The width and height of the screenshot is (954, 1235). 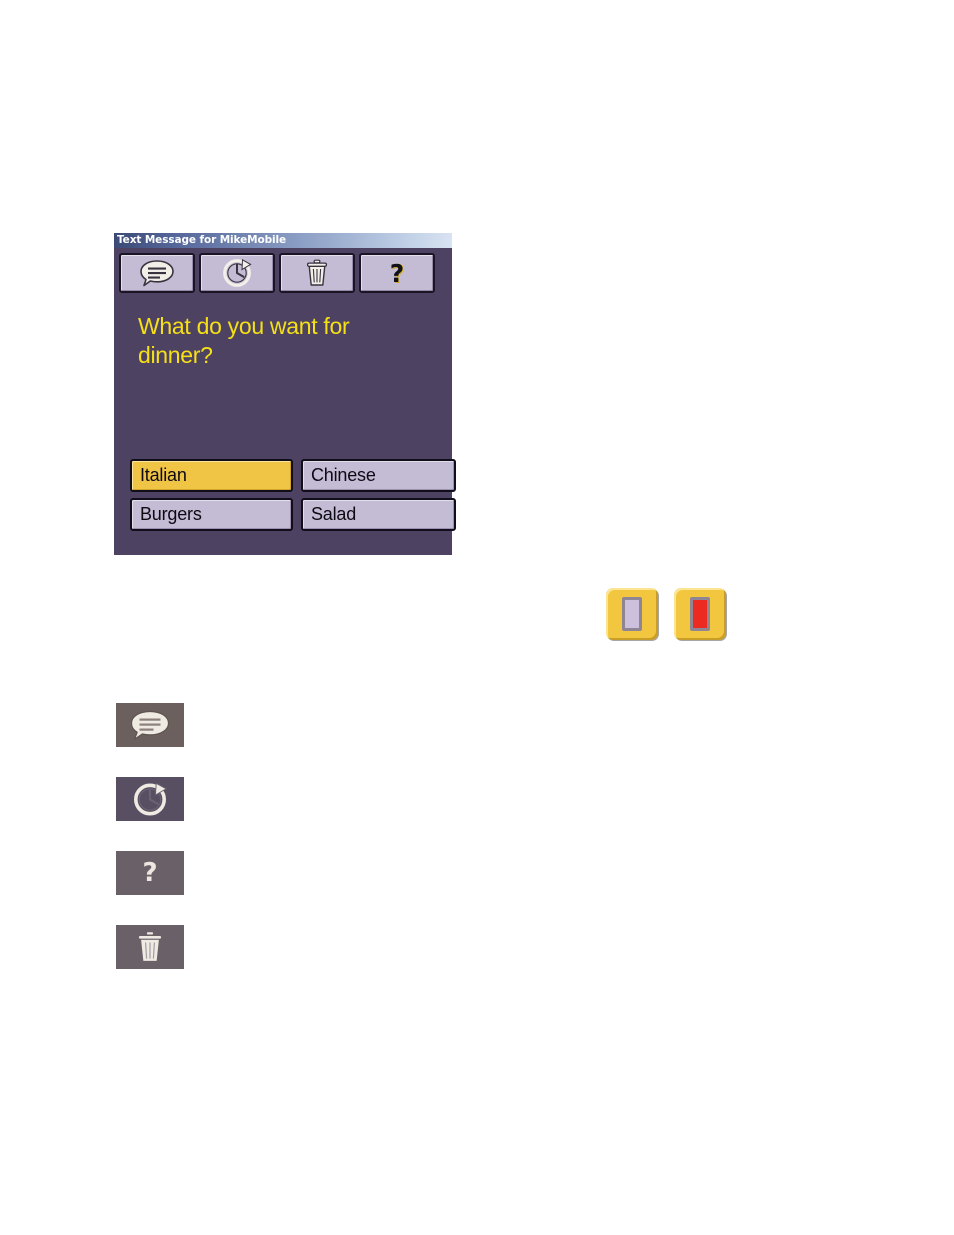 I want to click on window-title-bar: Text Message for MikeMobile, so click(x=283, y=240).